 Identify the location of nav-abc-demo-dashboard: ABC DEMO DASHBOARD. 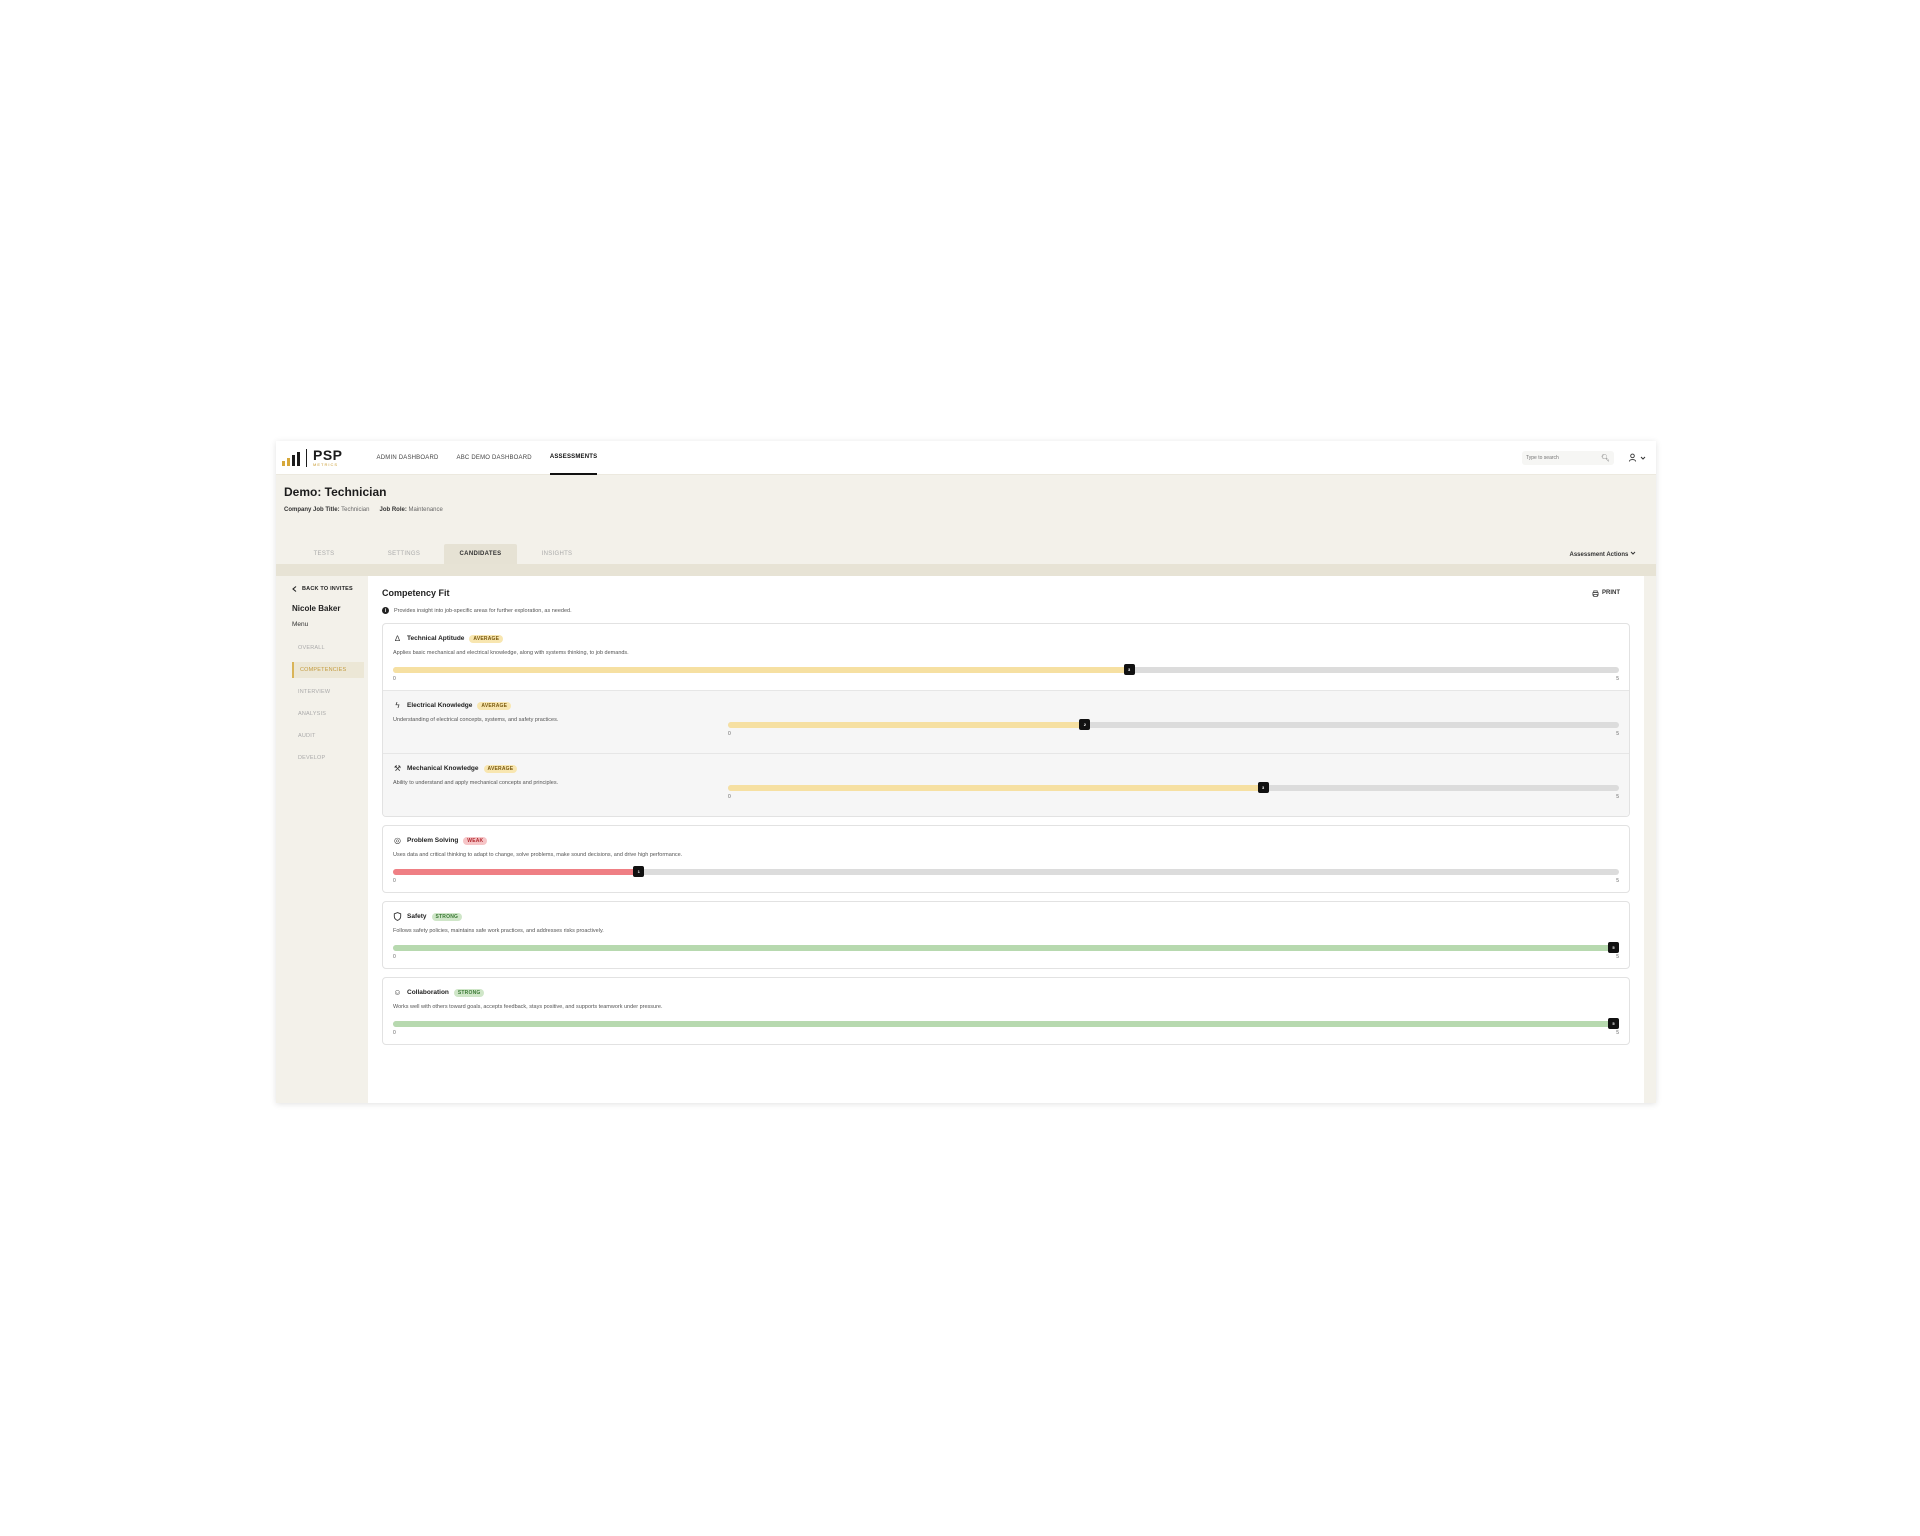
(494, 458).